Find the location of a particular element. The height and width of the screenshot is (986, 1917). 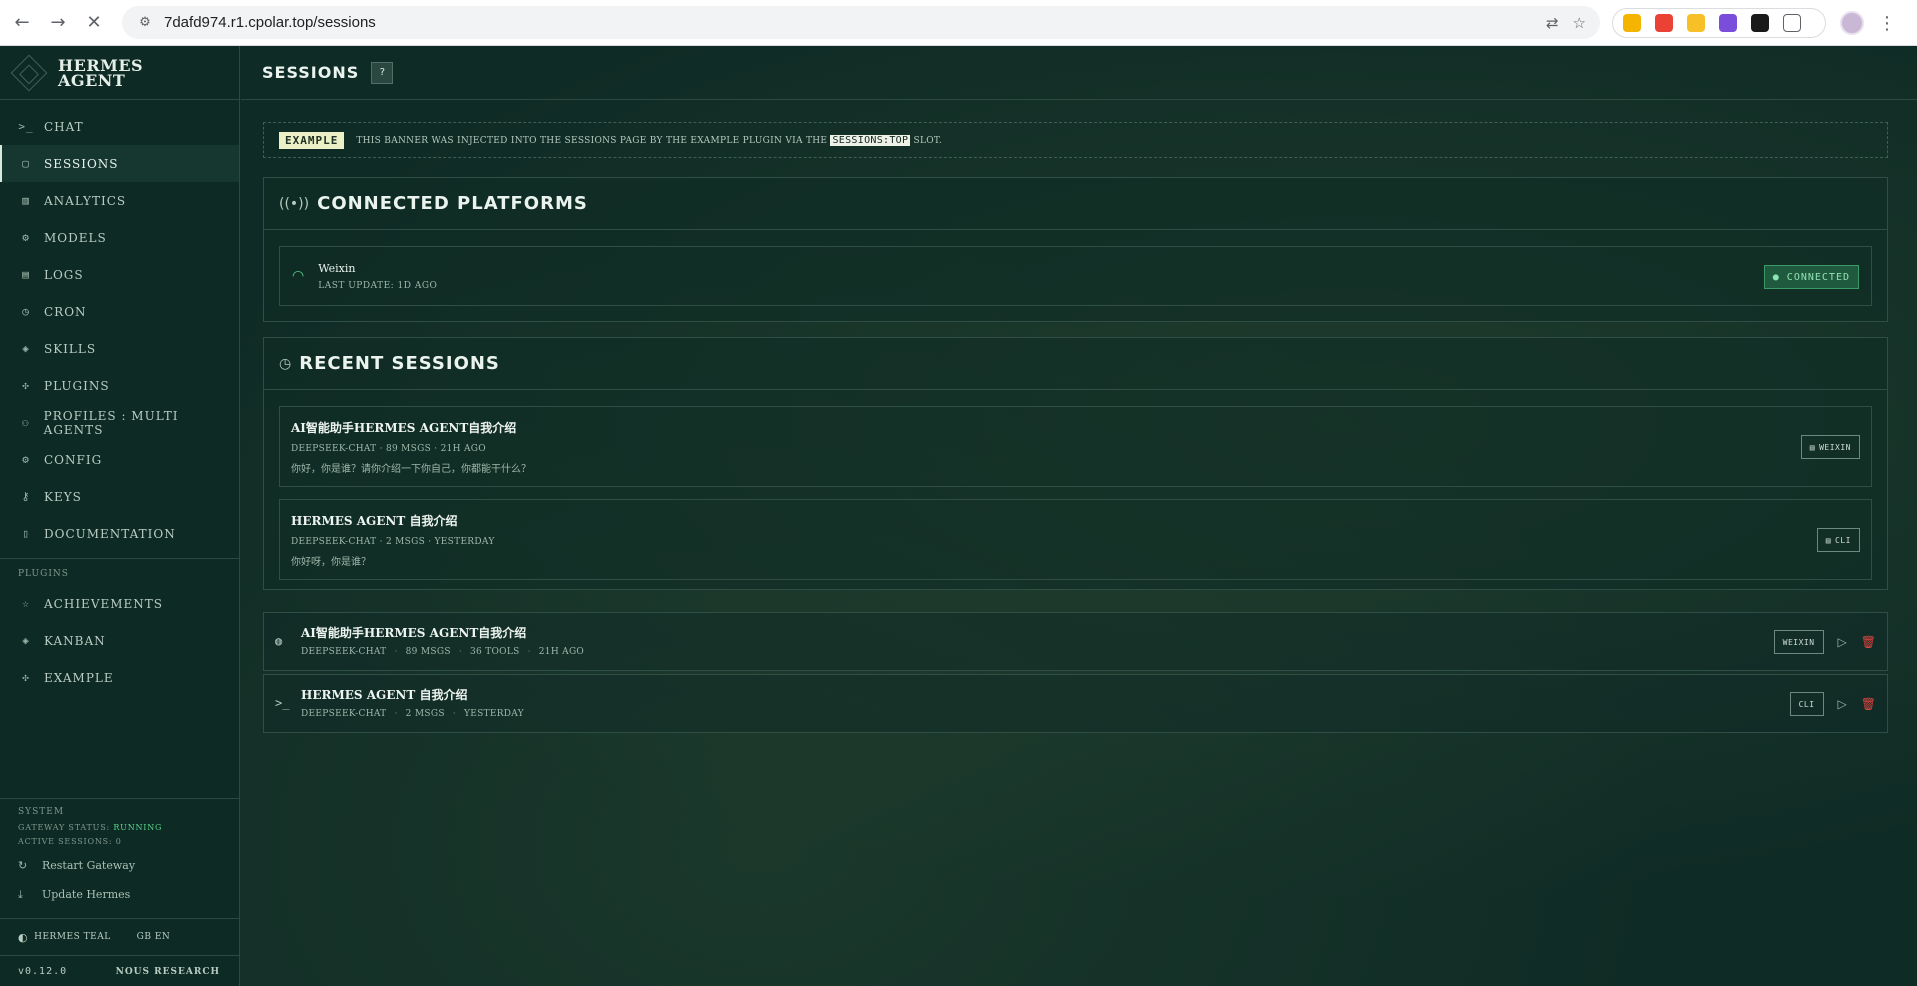

bar-chart-icon: ▥ is located at coordinates (26, 200).